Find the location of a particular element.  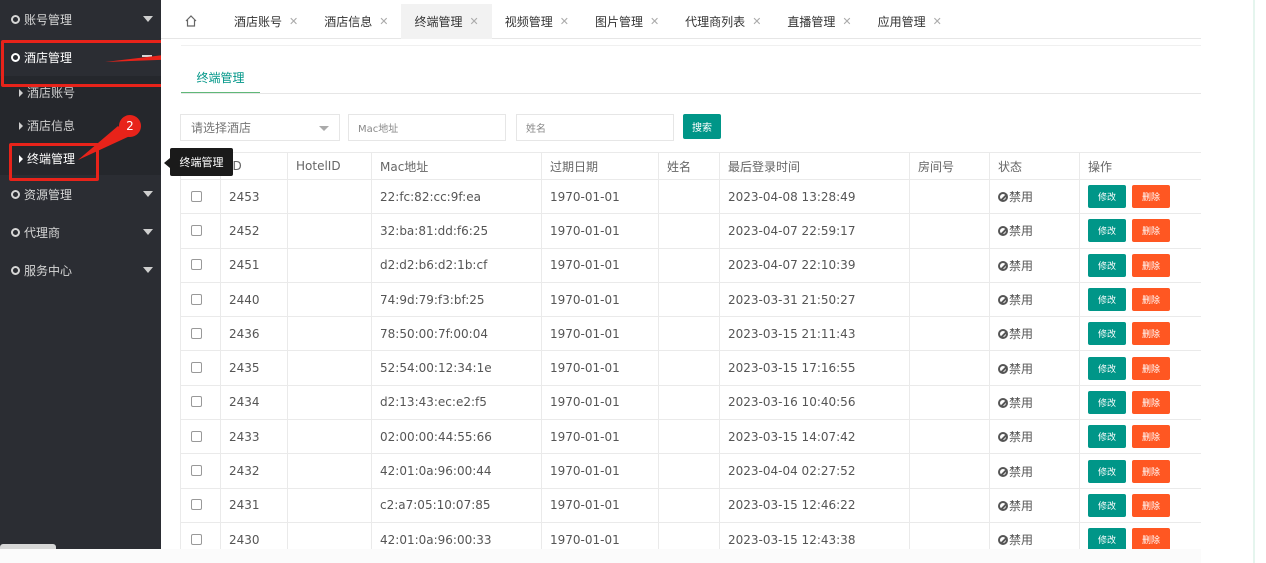

cell-id: 2431 is located at coordinates (254, 505).